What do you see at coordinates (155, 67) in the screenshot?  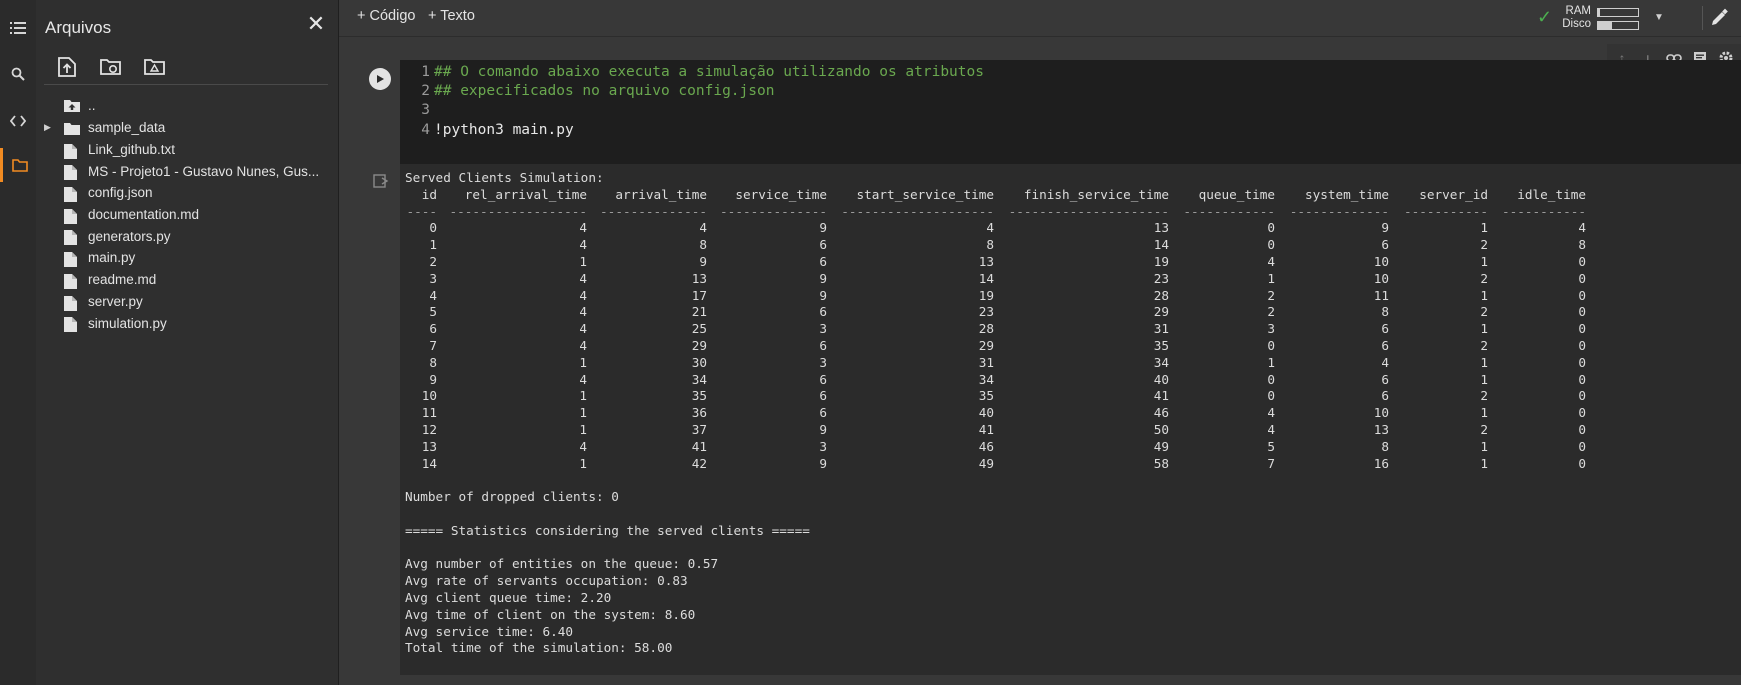 I see `mount-drive-icon` at bounding box center [155, 67].